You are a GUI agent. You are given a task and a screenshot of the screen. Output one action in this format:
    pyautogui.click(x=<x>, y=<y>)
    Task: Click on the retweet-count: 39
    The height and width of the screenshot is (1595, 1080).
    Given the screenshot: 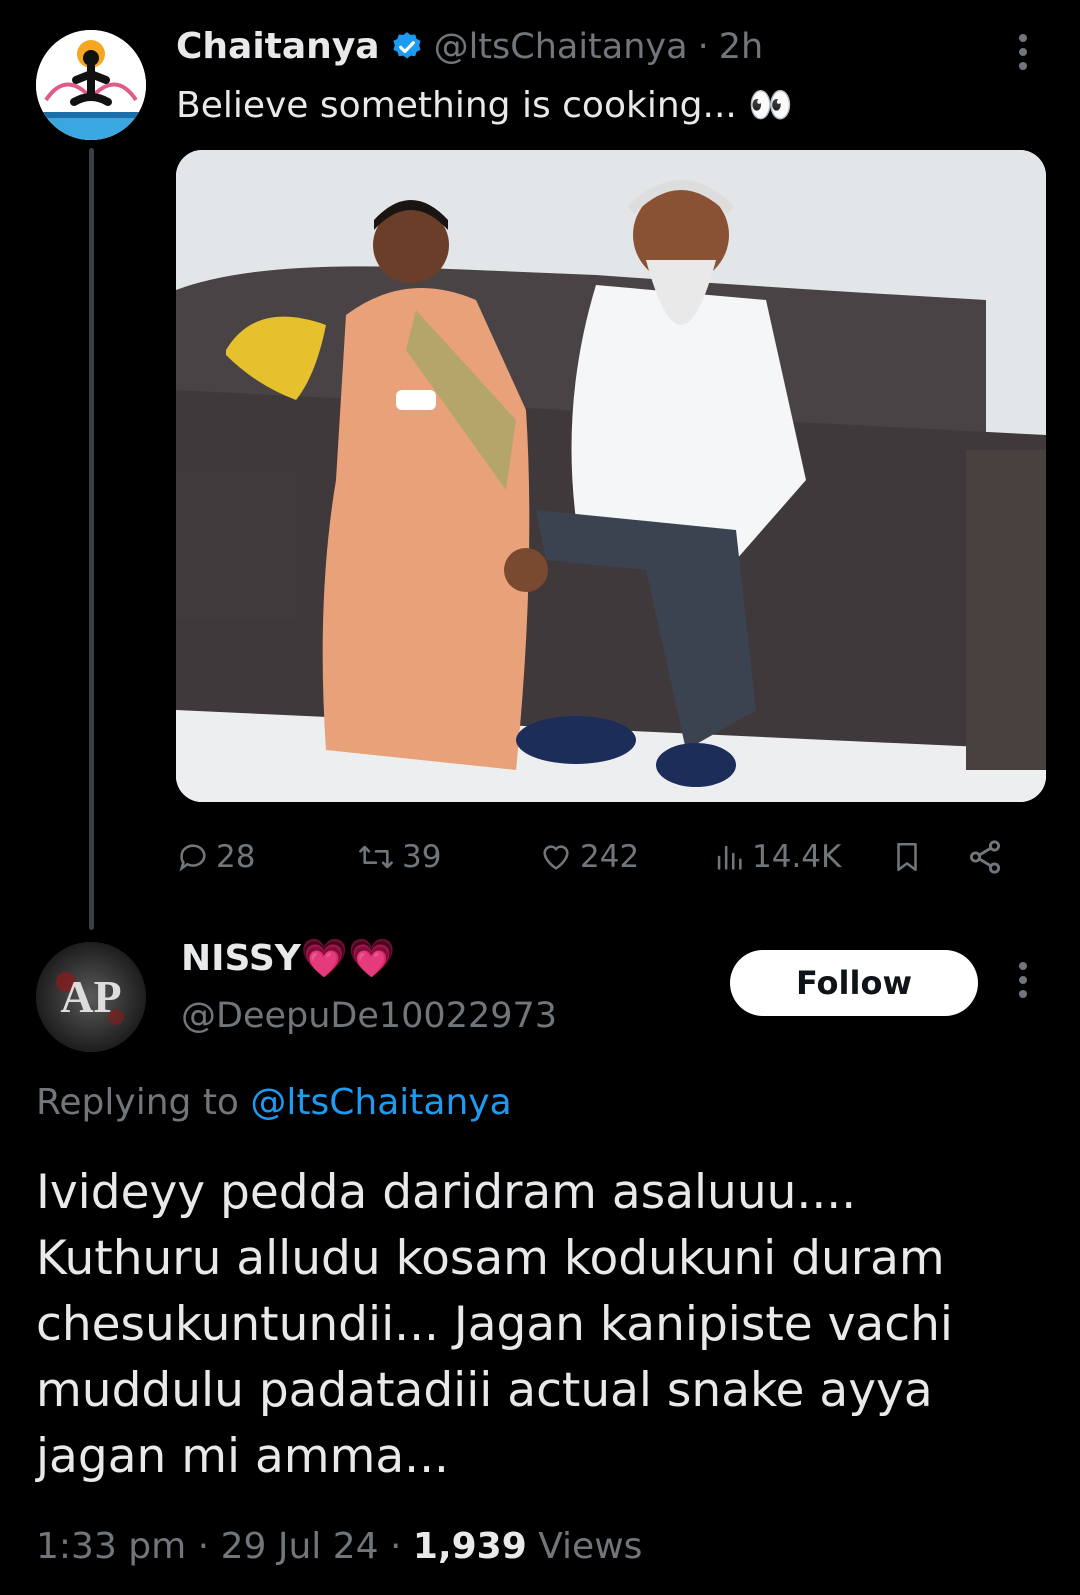 What is the action you would take?
    pyautogui.click(x=422, y=857)
    